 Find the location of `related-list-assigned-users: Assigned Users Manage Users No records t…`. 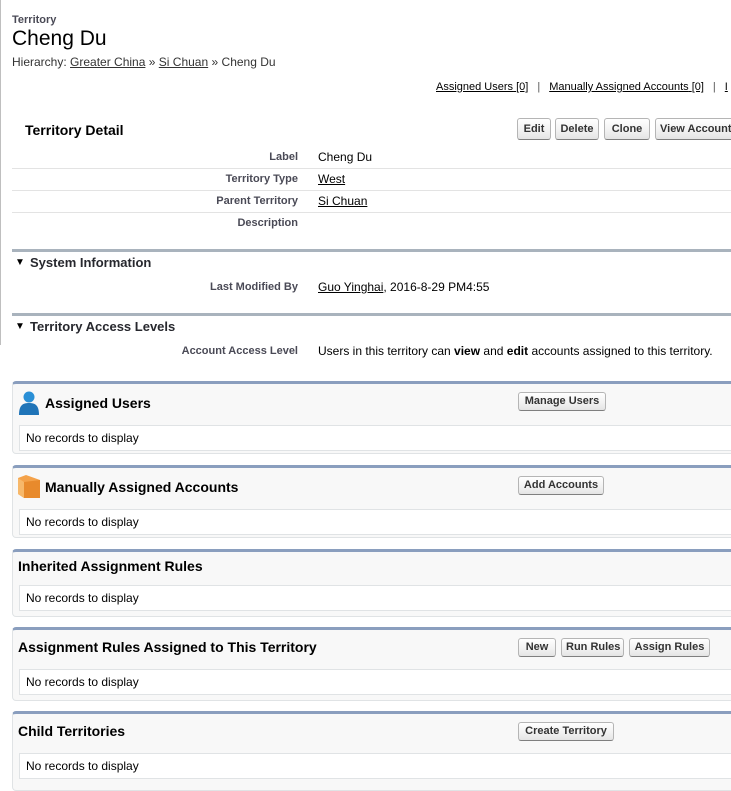

related-list-assigned-users: Assigned Users Manage Users No records t… is located at coordinates (371, 417).